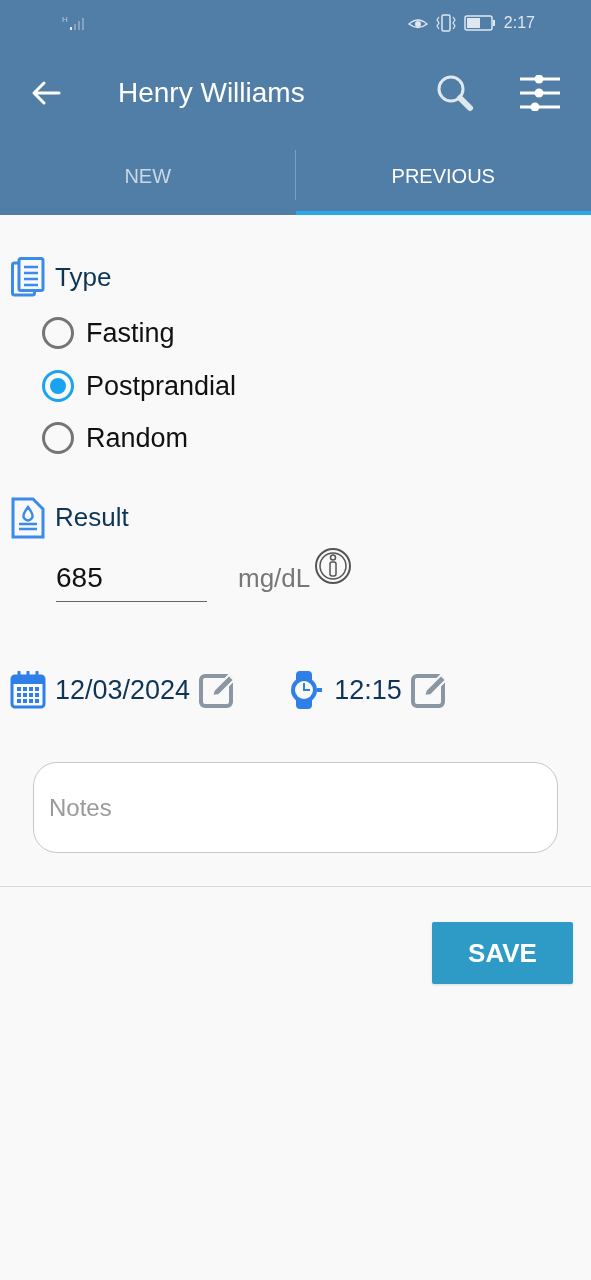  What do you see at coordinates (445, 22) in the screenshot?
I see `vibrate-icon` at bounding box center [445, 22].